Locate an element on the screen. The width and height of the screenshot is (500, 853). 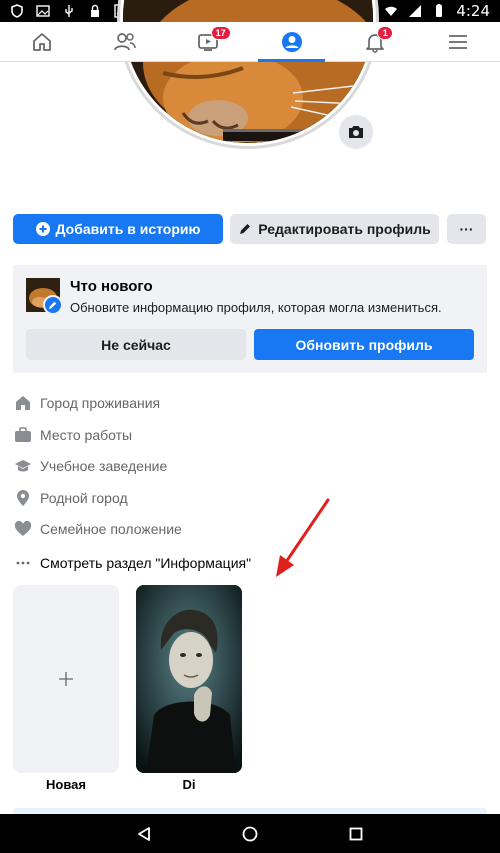
tab-home is located at coordinates (41, 41).